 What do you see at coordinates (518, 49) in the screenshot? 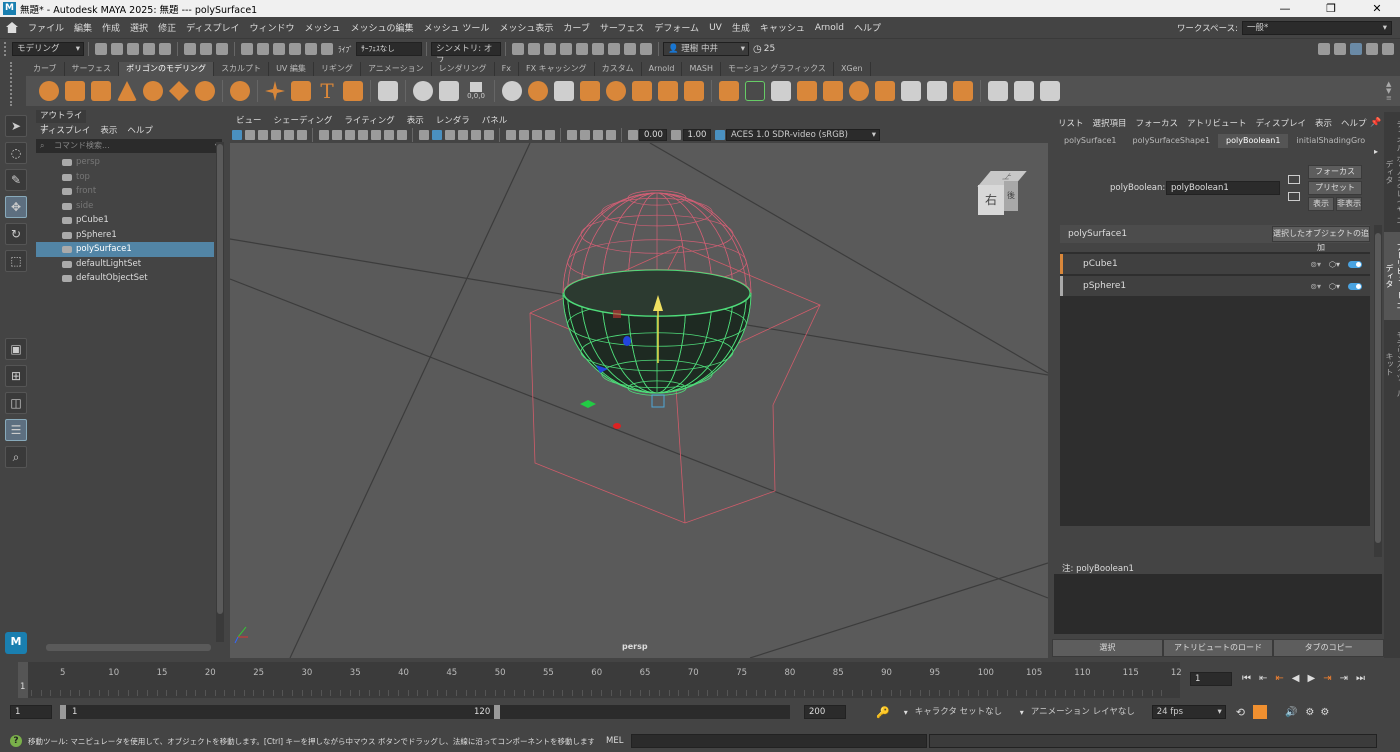
I see `construction-history-icon` at bounding box center [518, 49].